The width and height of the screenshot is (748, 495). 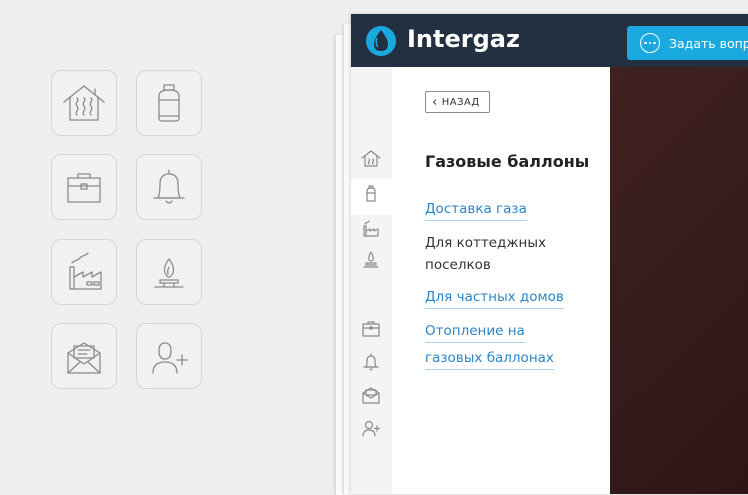 What do you see at coordinates (371, 194) in the screenshot?
I see `rail-gas-cylinder-icon` at bounding box center [371, 194].